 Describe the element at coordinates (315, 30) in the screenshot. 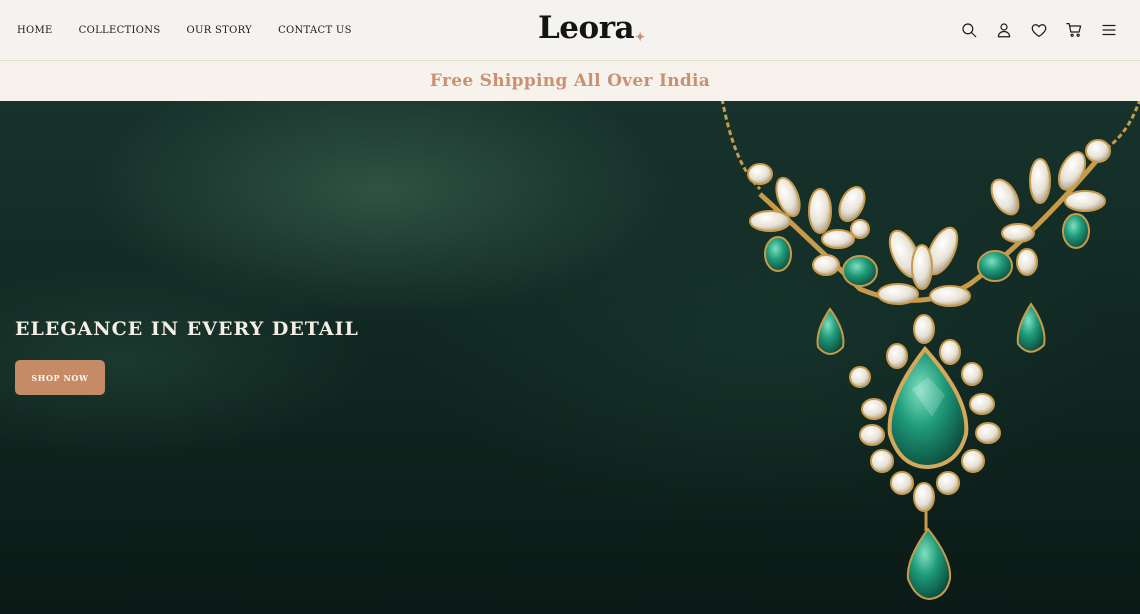

I see `nav-link-contact-us: CONTACT US` at that location.